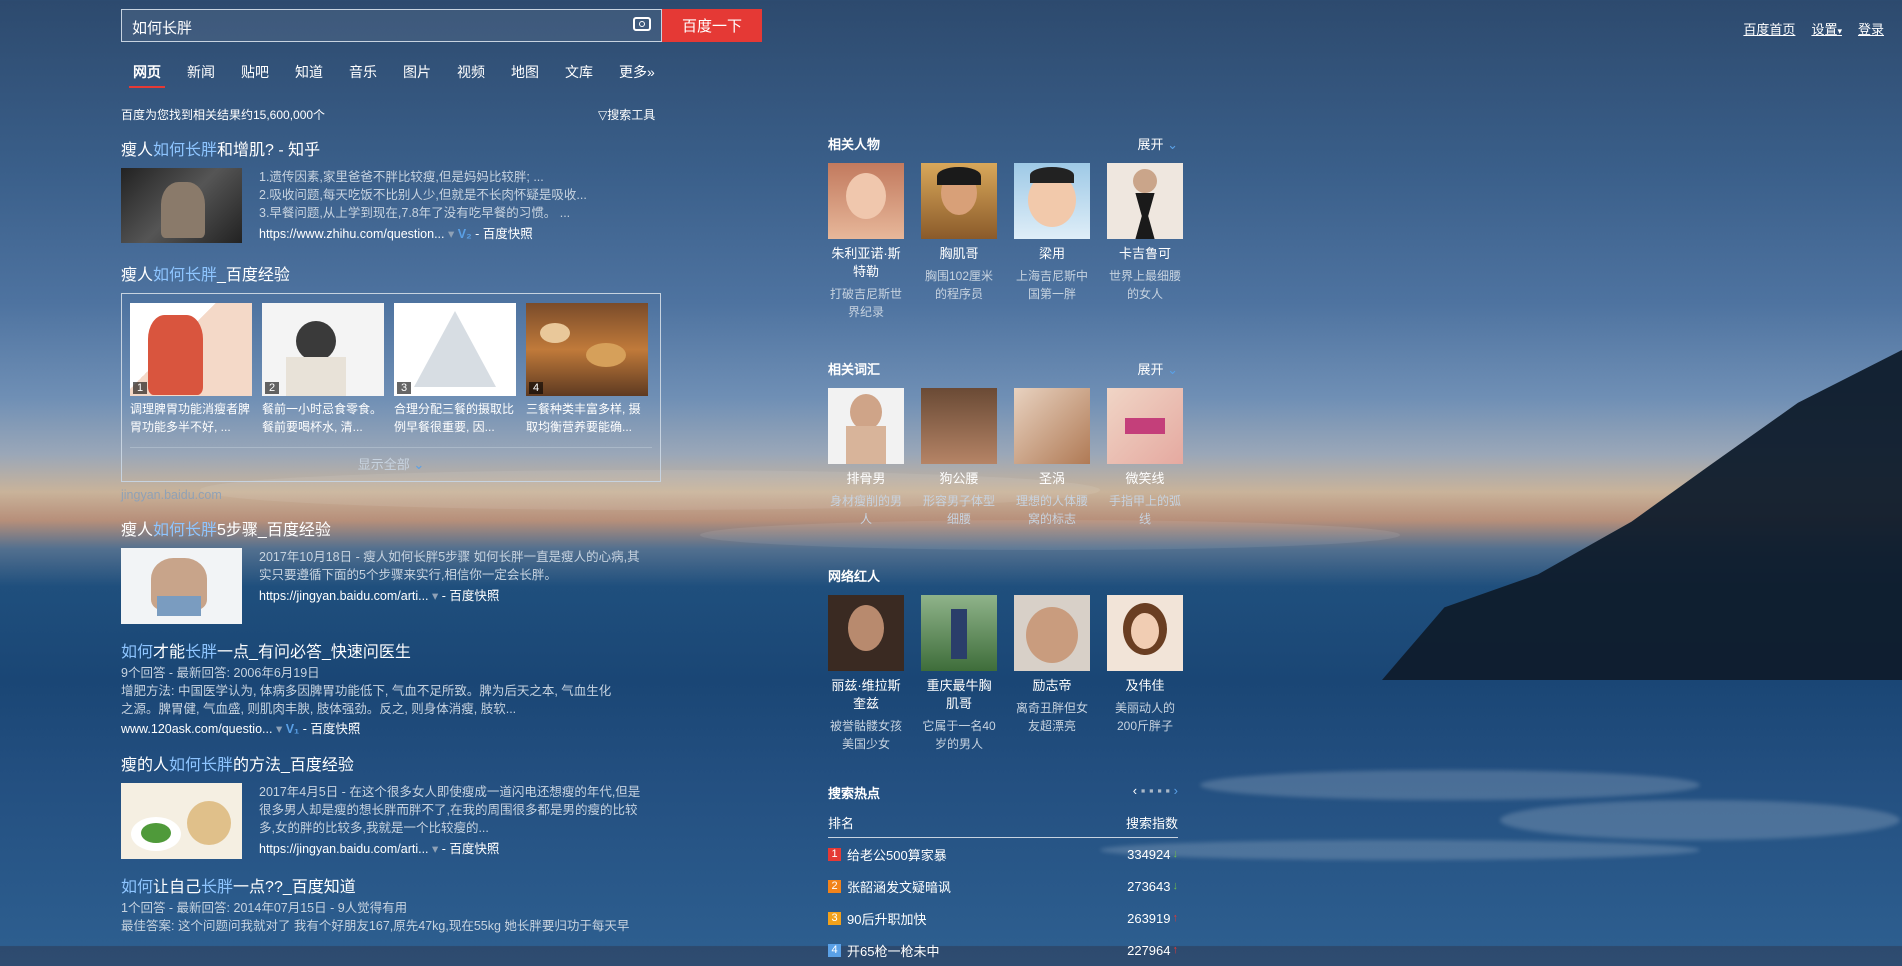 The width and height of the screenshot is (1902, 966). I want to click on result-title: 瘦的人如何长胖的方法_百度经验, so click(391, 763).